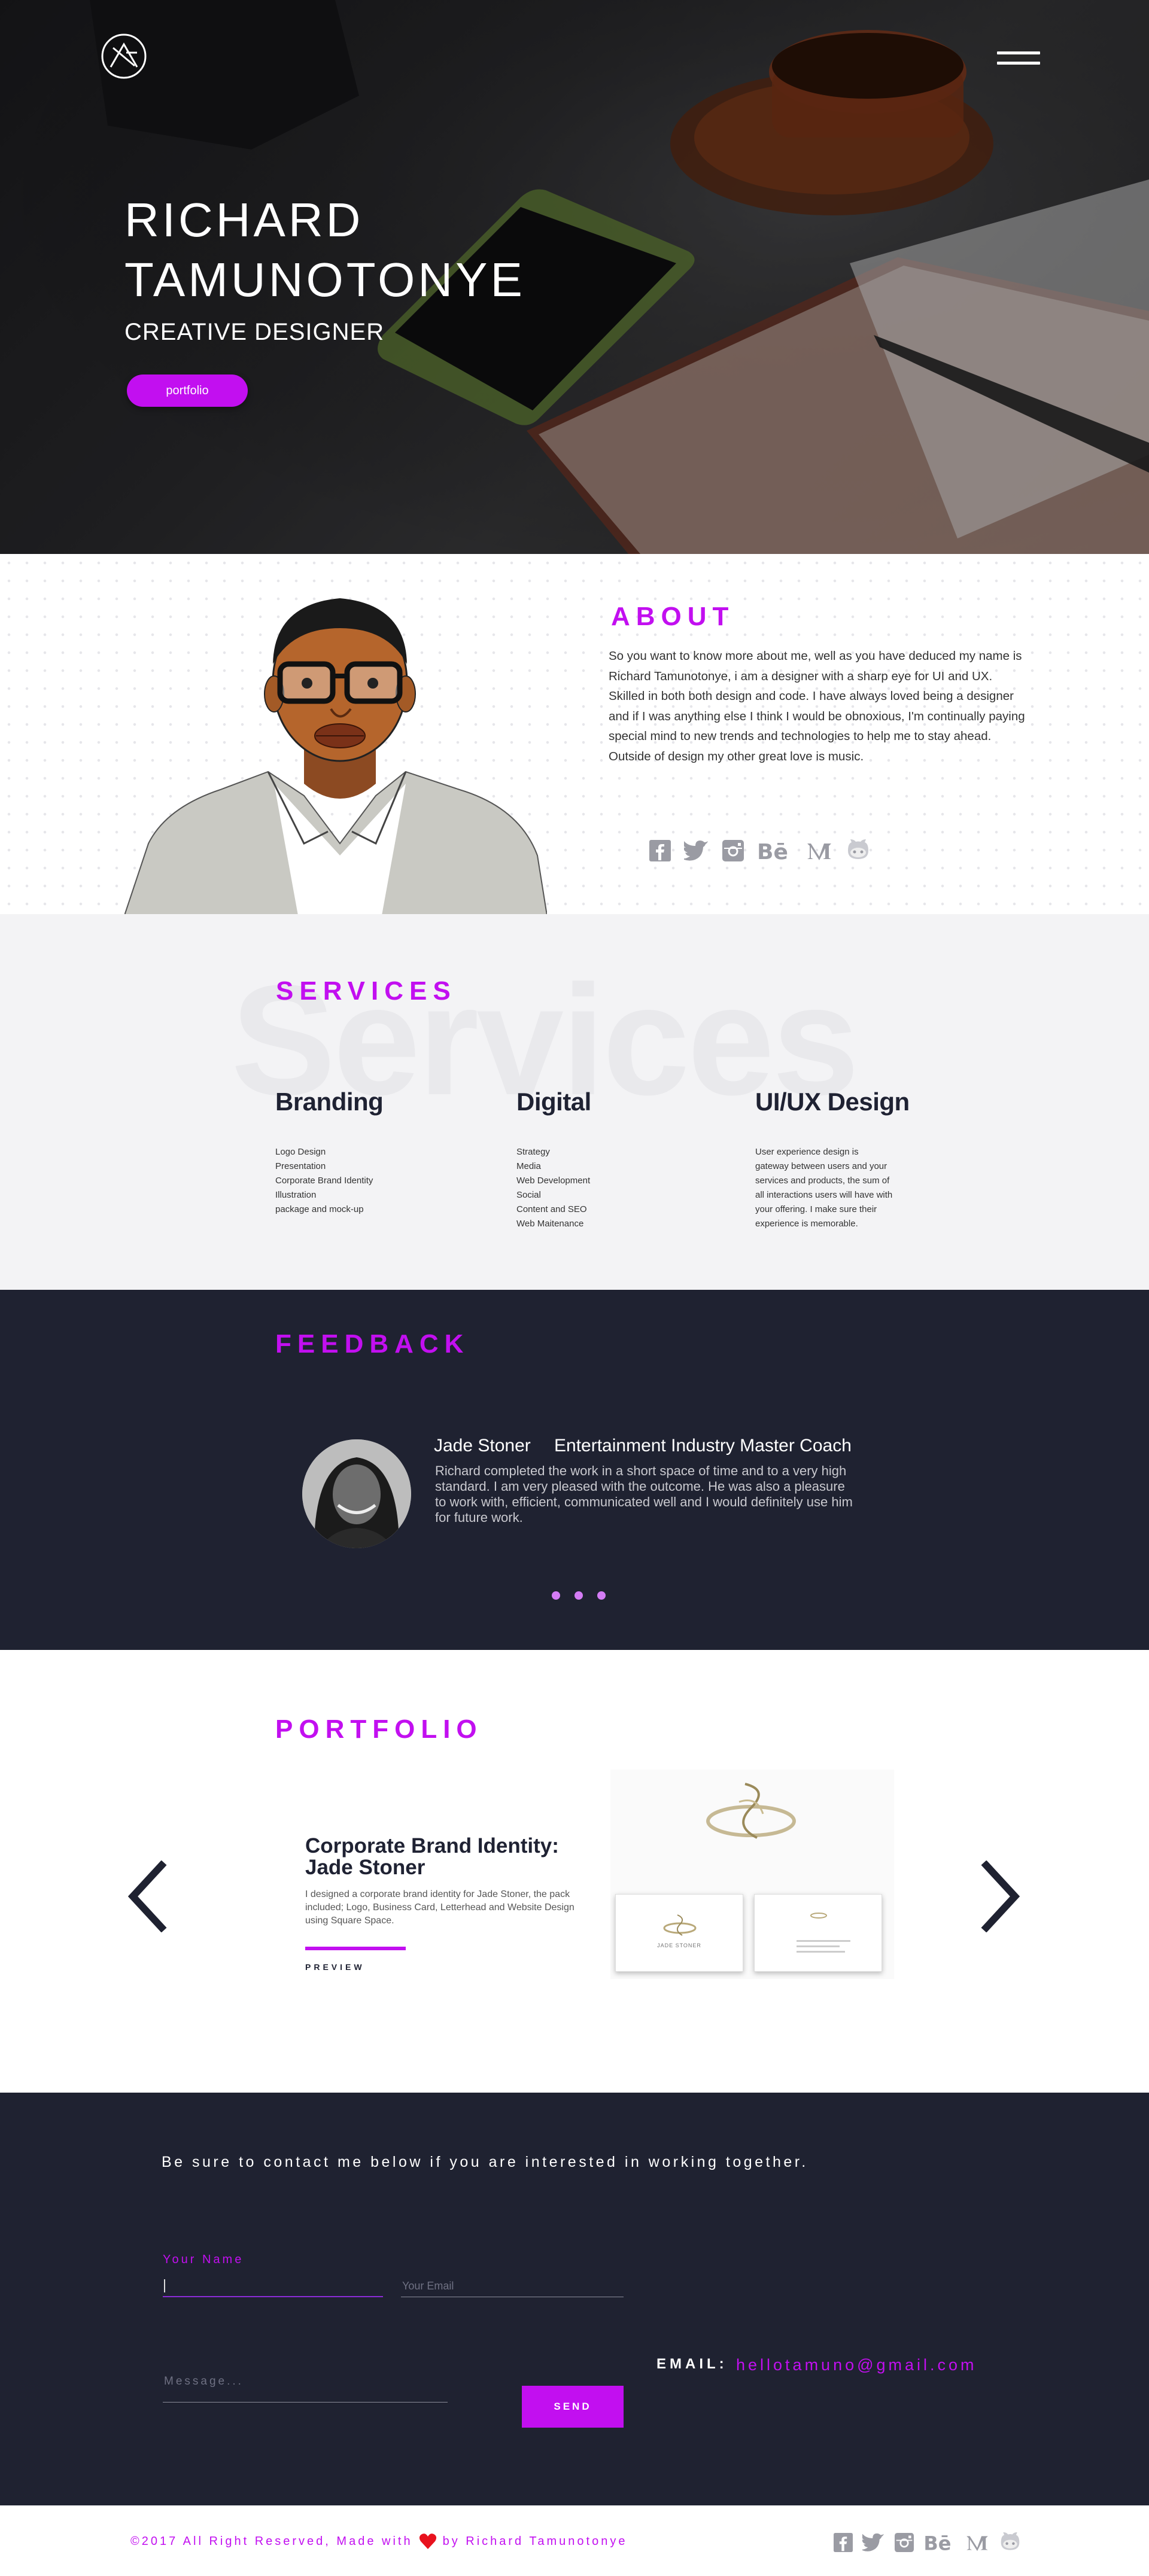  What do you see at coordinates (673, 616) in the screenshot?
I see `about-title: ABOUT` at bounding box center [673, 616].